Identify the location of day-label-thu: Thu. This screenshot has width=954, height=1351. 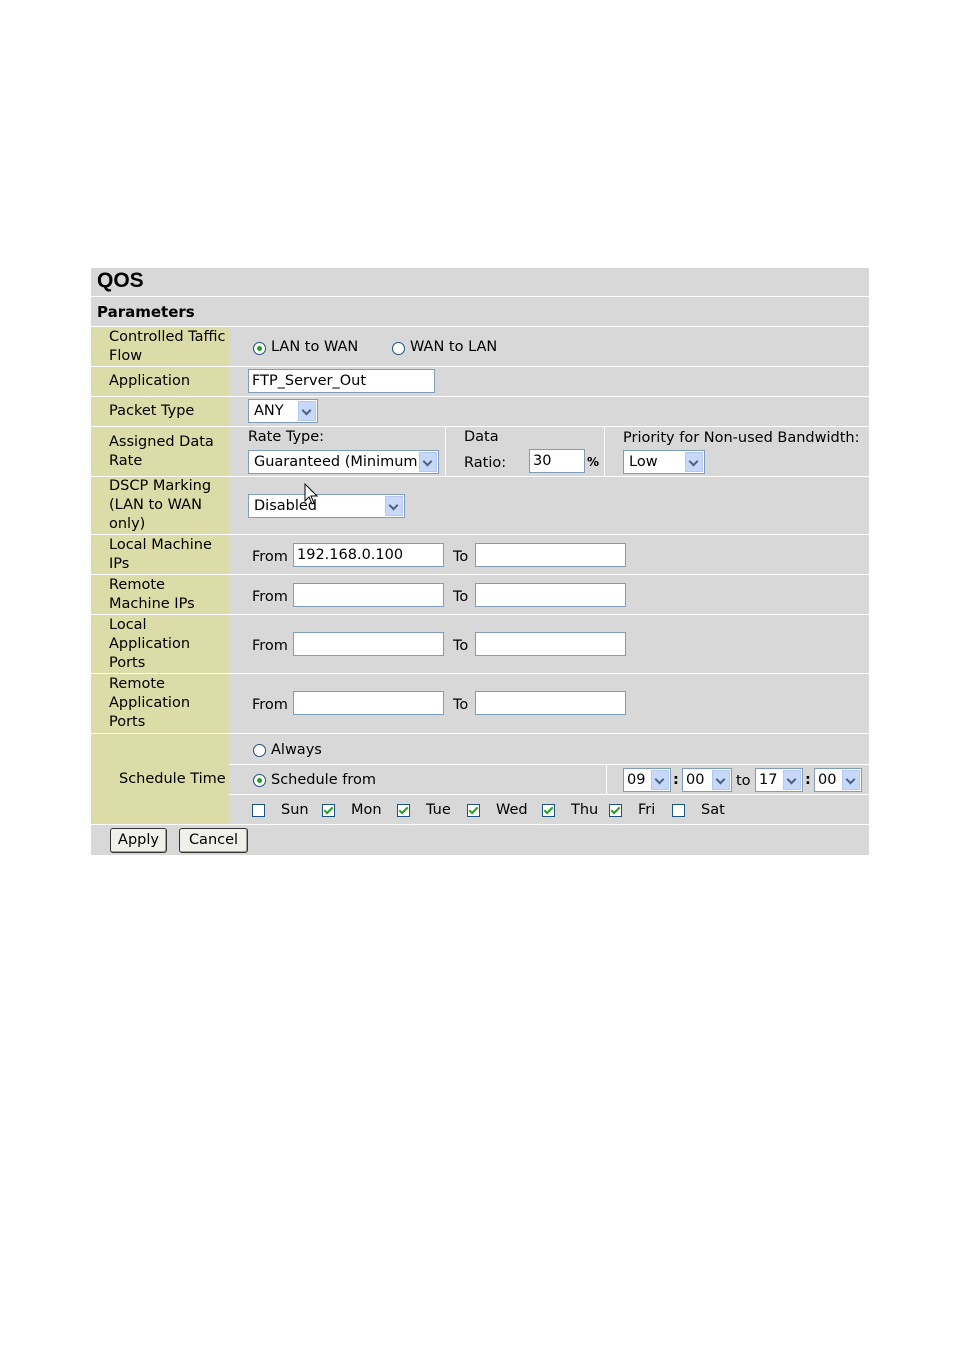
(585, 810).